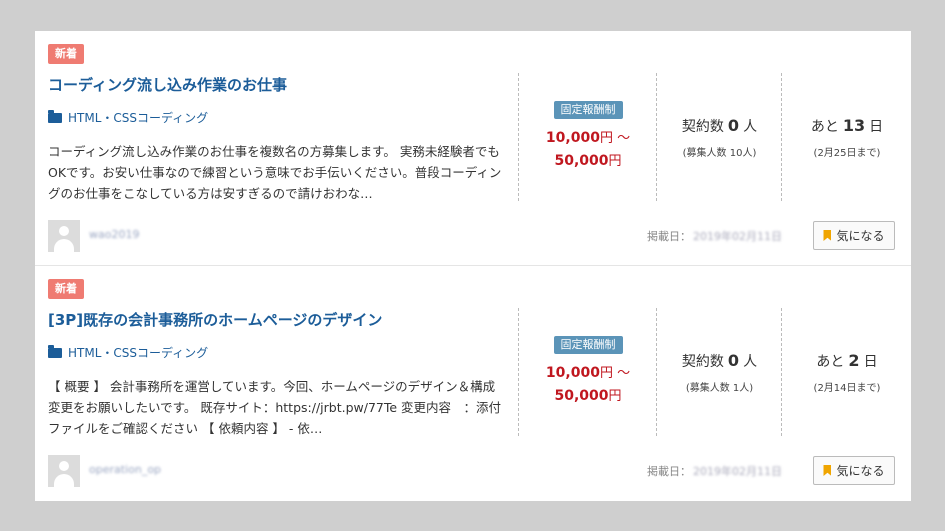 Image resolution: width=945 pixels, height=531 pixels. What do you see at coordinates (719, 372) in the screenshot?
I see `contracts-column: 契約数 0 人 (募集人数 1人)` at bounding box center [719, 372].